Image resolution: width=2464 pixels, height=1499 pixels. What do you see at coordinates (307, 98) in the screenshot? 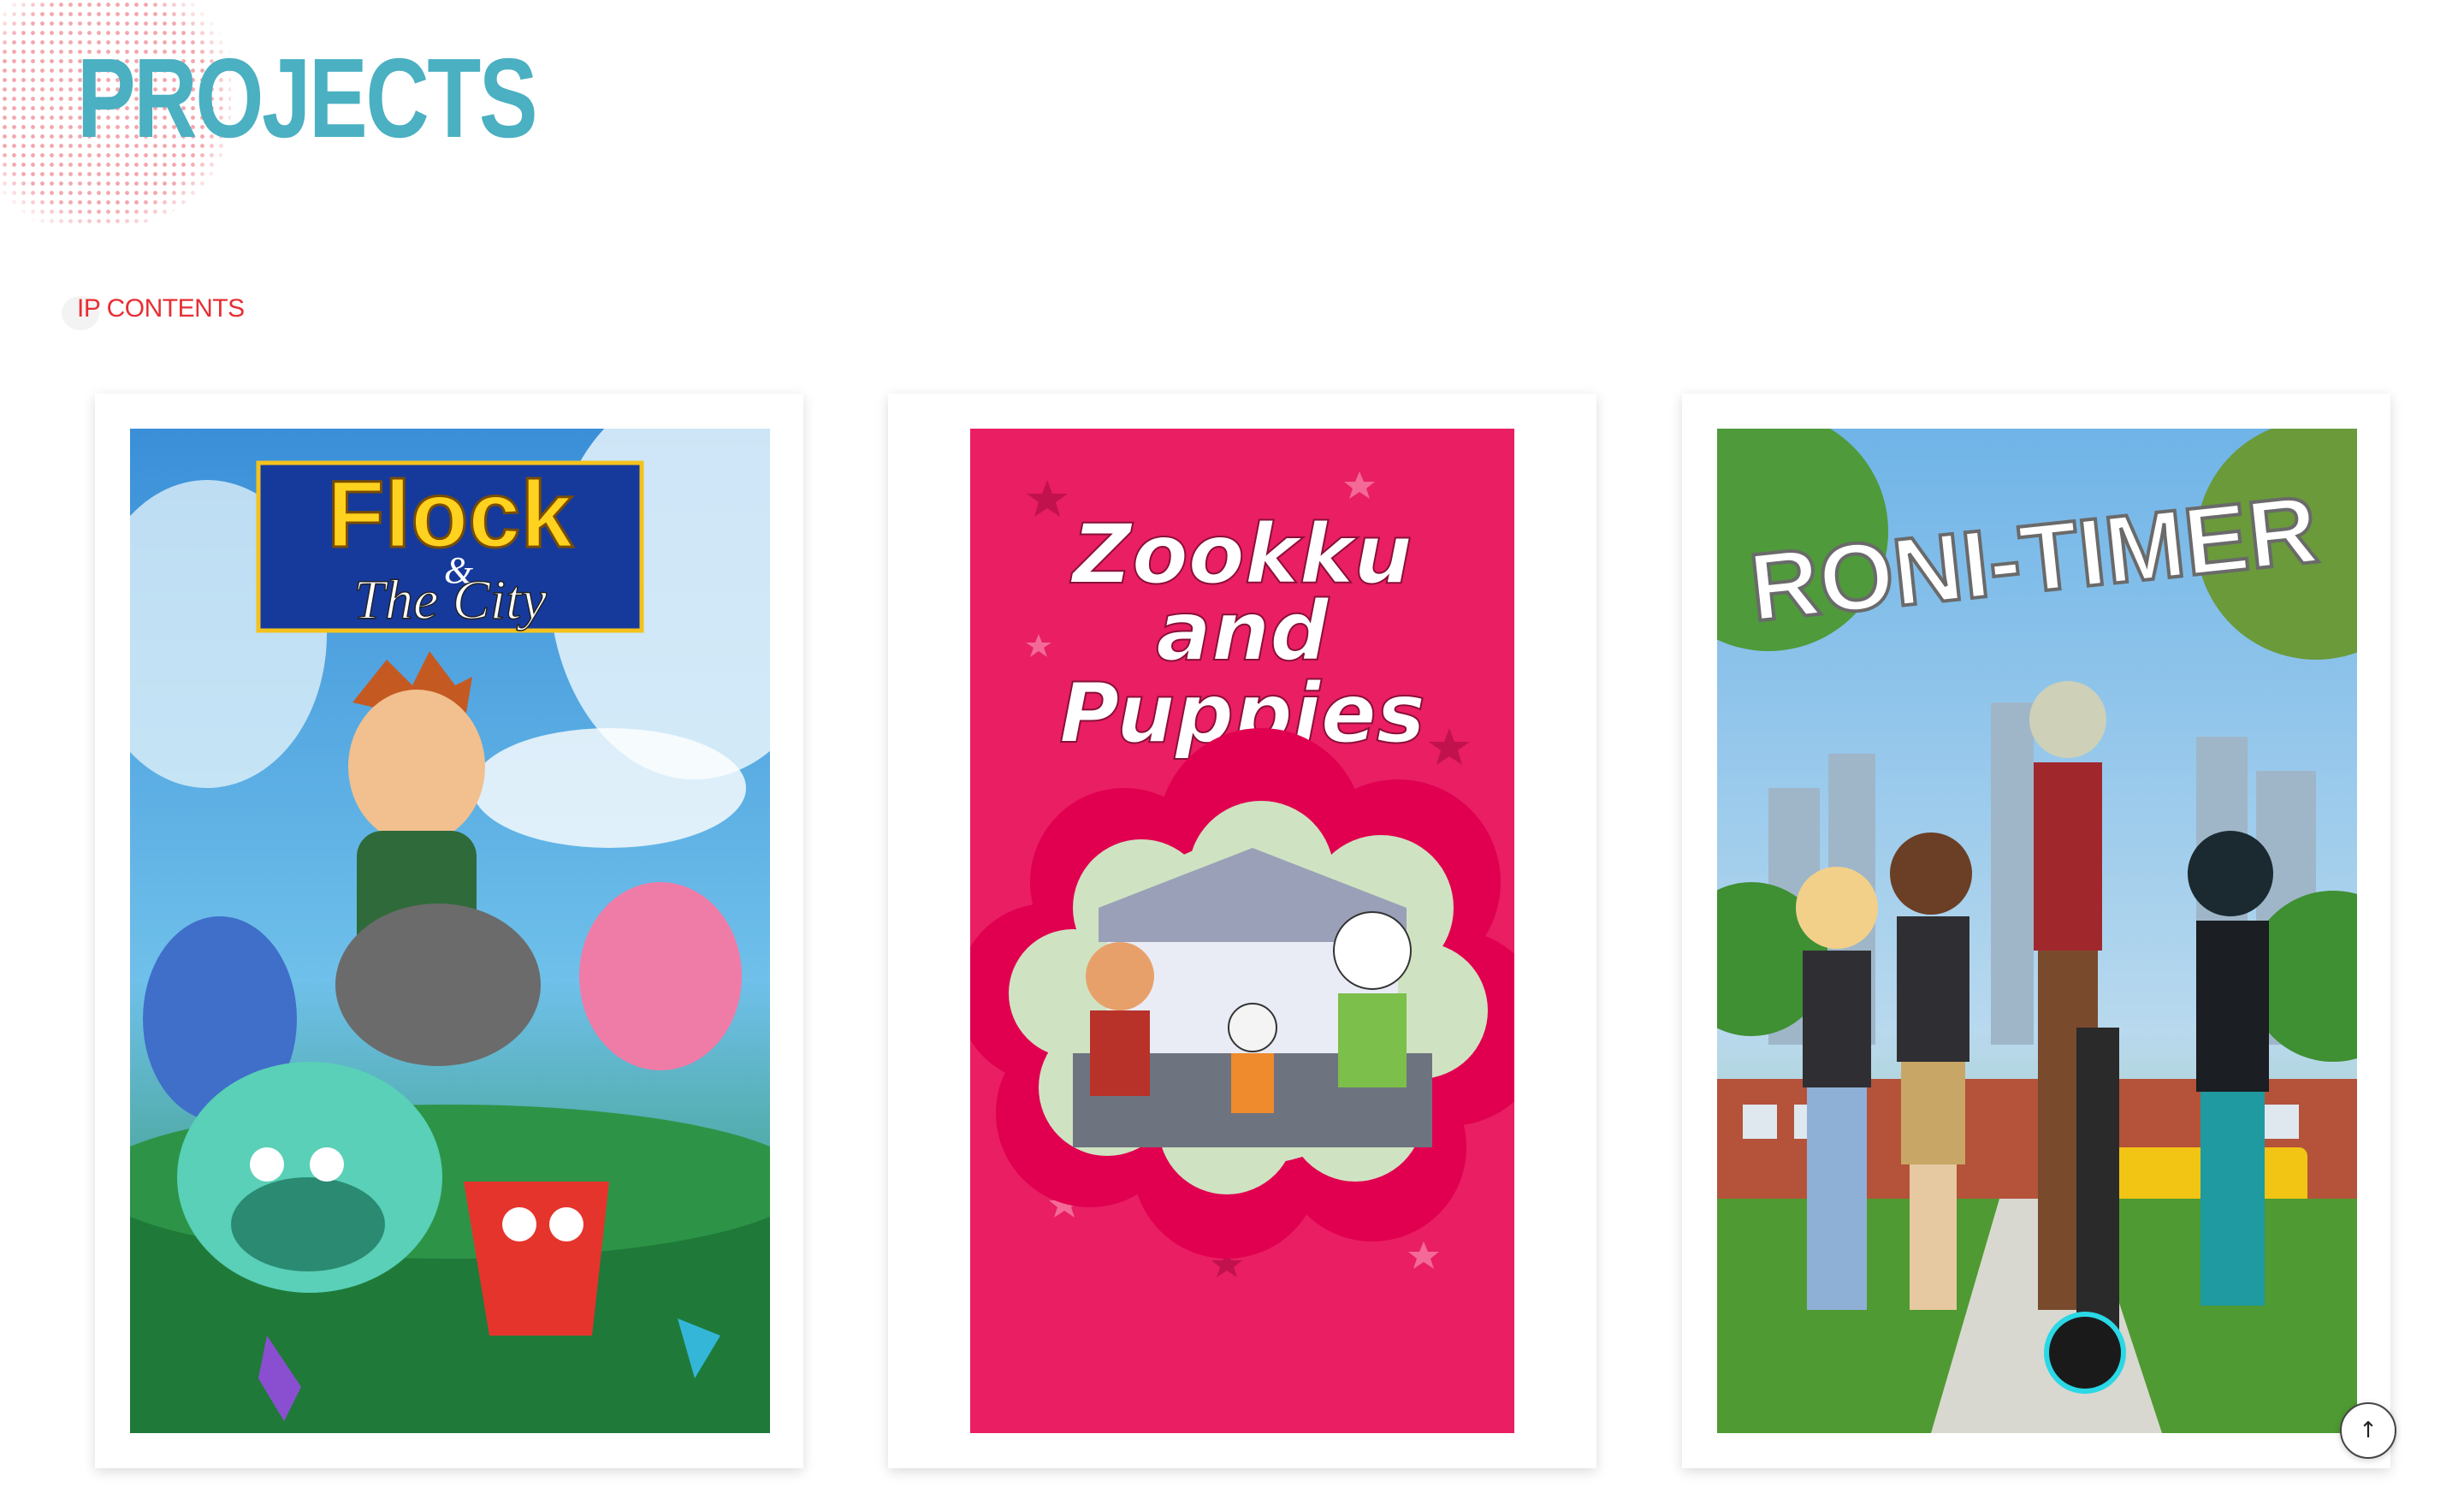
I see `page-title: PROJECTS` at bounding box center [307, 98].